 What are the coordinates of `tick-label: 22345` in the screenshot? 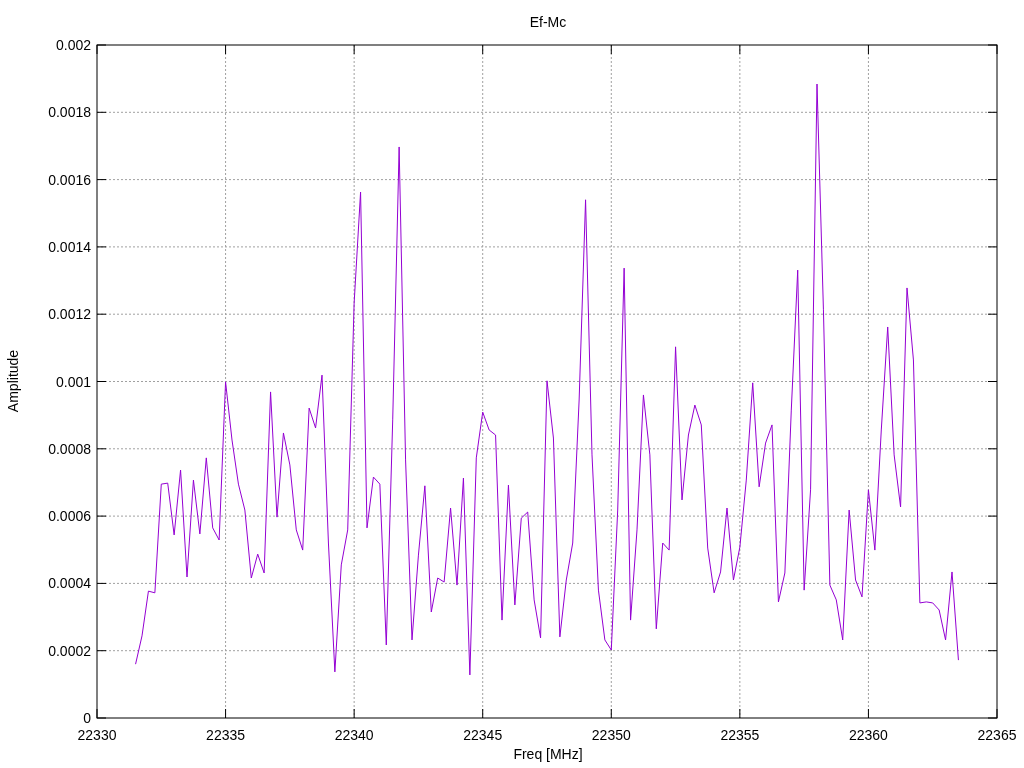 It's located at (483, 735).